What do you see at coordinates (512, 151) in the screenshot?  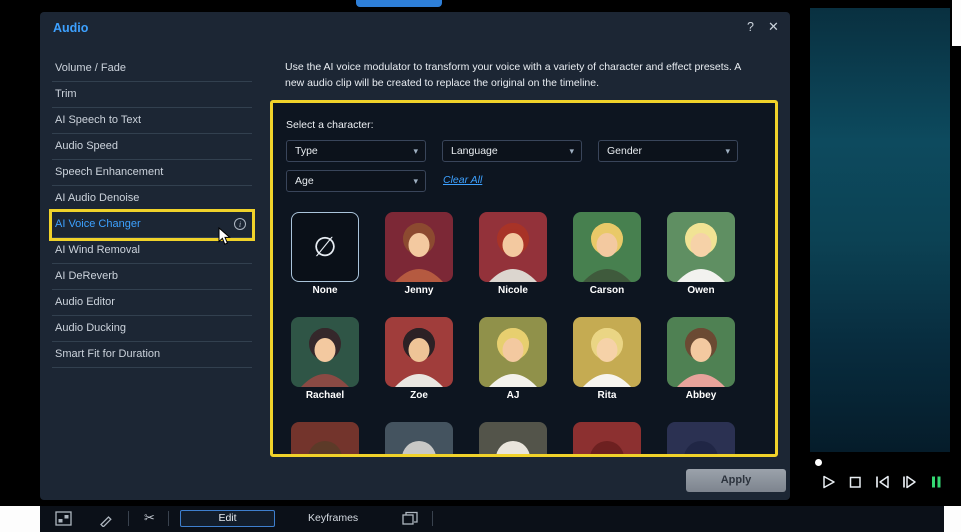 I see `filter-dropdown-language: Language ▾` at bounding box center [512, 151].